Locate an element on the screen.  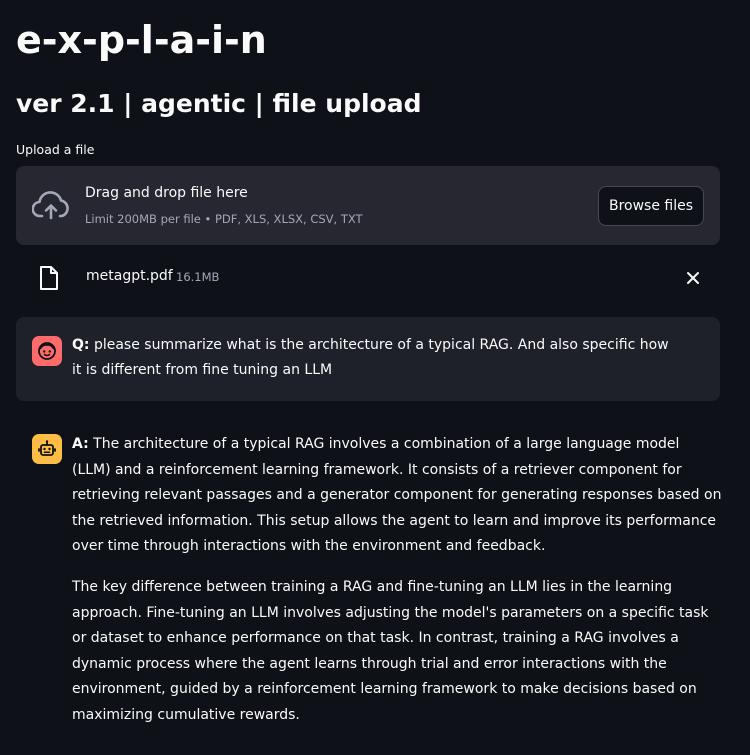
dropzone-title: Drag and drop file here is located at coordinates (166, 193).